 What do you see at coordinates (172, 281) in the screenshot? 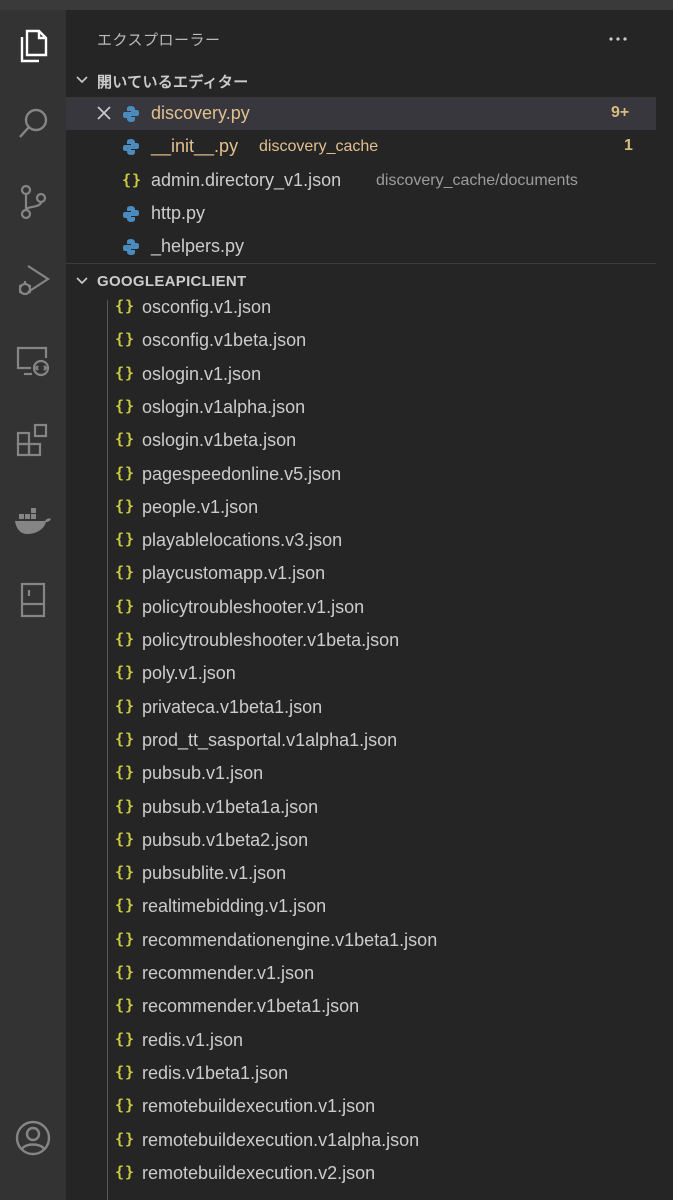
I see `folder-label: GOOGLEAPICLIENT` at bounding box center [172, 281].